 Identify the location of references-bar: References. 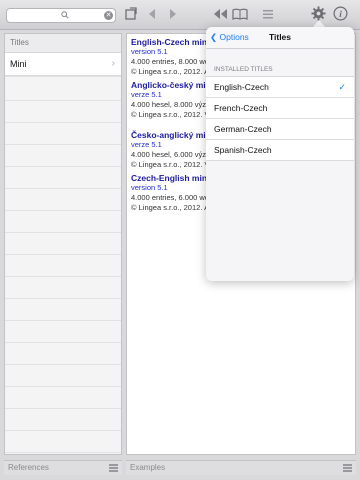
(63, 467).